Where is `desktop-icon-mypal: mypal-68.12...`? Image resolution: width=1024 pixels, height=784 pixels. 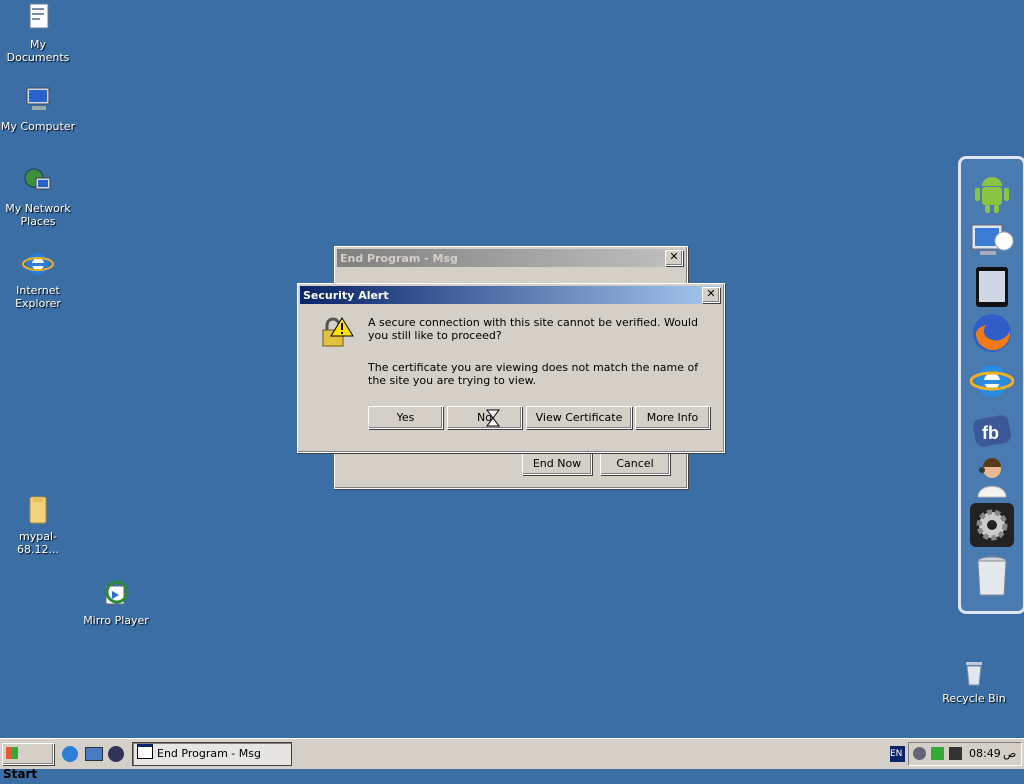 desktop-icon-mypal: mypal-68.12... is located at coordinates (38, 525).